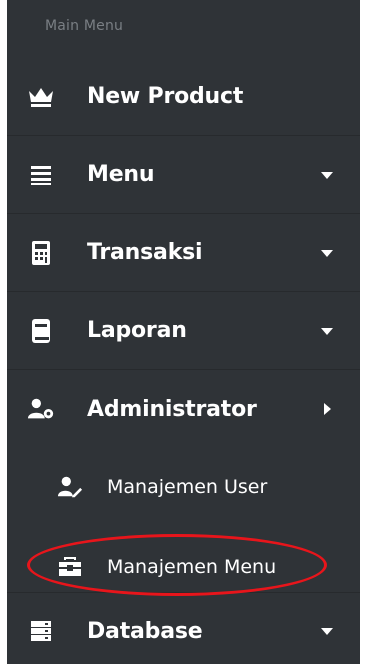 The image size is (367, 670). I want to click on sidebar-item-label: New Product, so click(165, 96).